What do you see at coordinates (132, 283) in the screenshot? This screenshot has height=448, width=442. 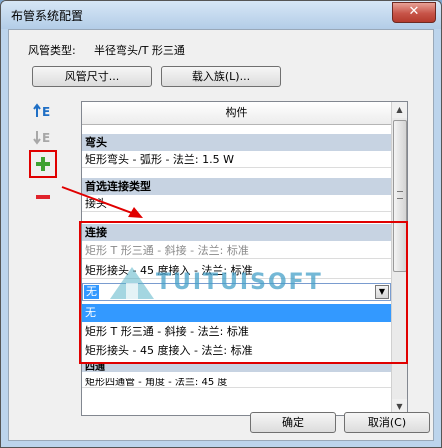 I see `watermark-logo-icon` at bounding box center [132, 283].